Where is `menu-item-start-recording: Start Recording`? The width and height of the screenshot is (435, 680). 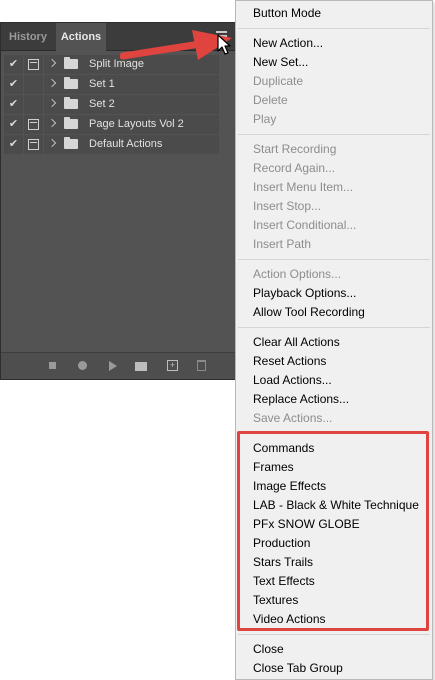
menu-item-start-recording: Start Recording is located at coordinates (295, 149).